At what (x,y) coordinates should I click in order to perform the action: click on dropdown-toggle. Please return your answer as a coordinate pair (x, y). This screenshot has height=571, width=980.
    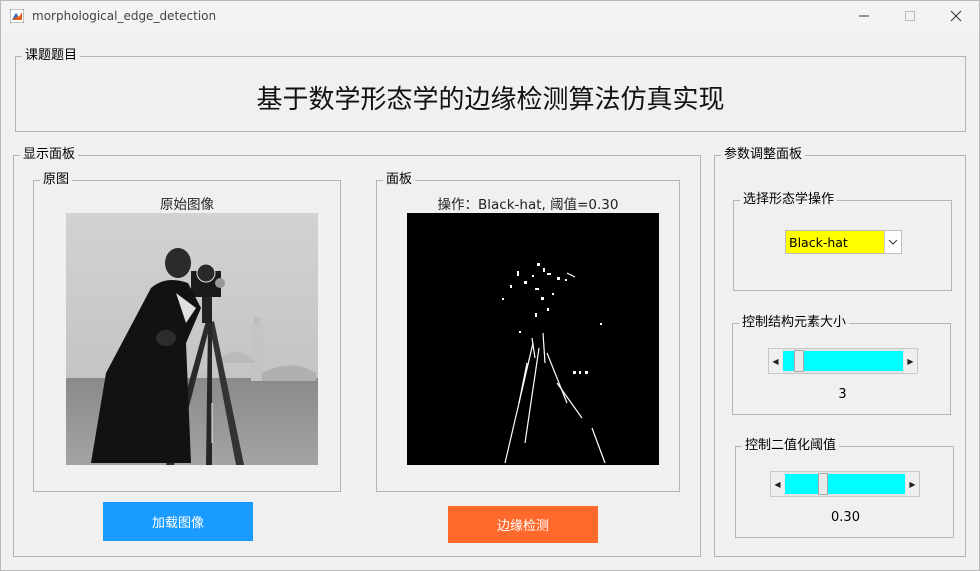
    Looking at the image, I should click on (892, 242).